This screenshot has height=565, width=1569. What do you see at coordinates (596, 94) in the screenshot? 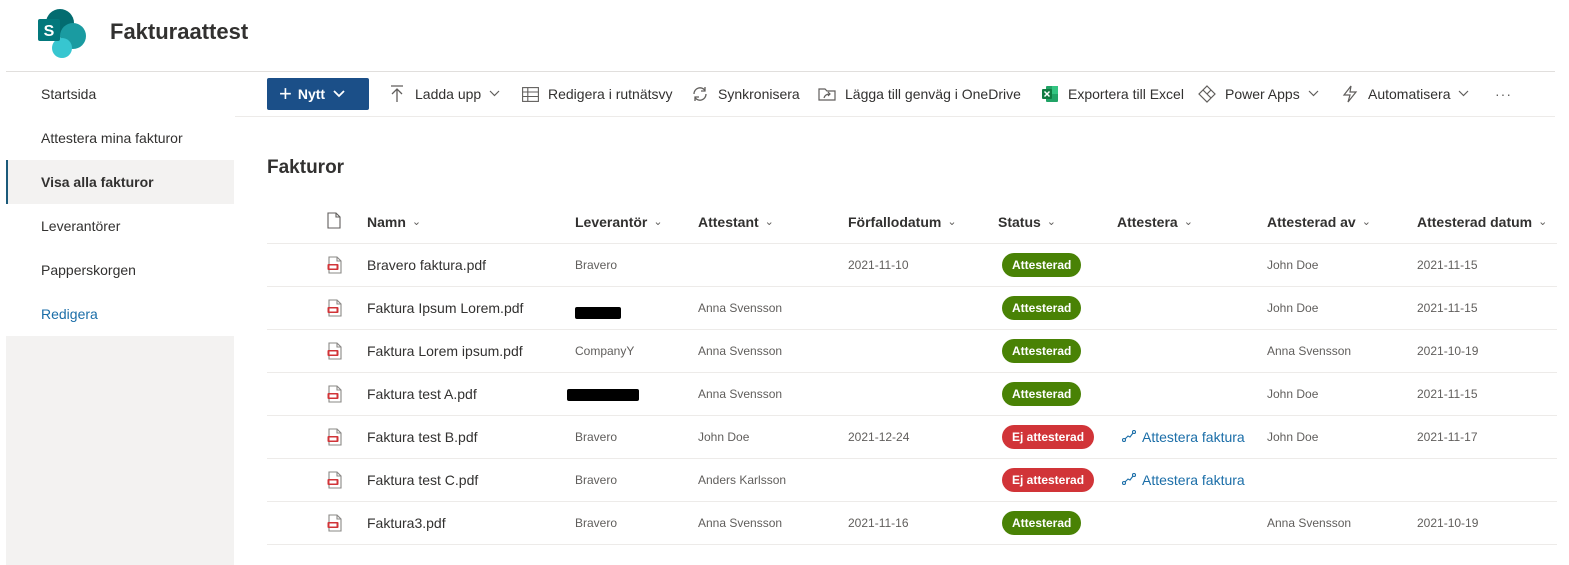
I see `grid-view-button: Redigera i rutnätsvy` at bounding box center [596, 94].